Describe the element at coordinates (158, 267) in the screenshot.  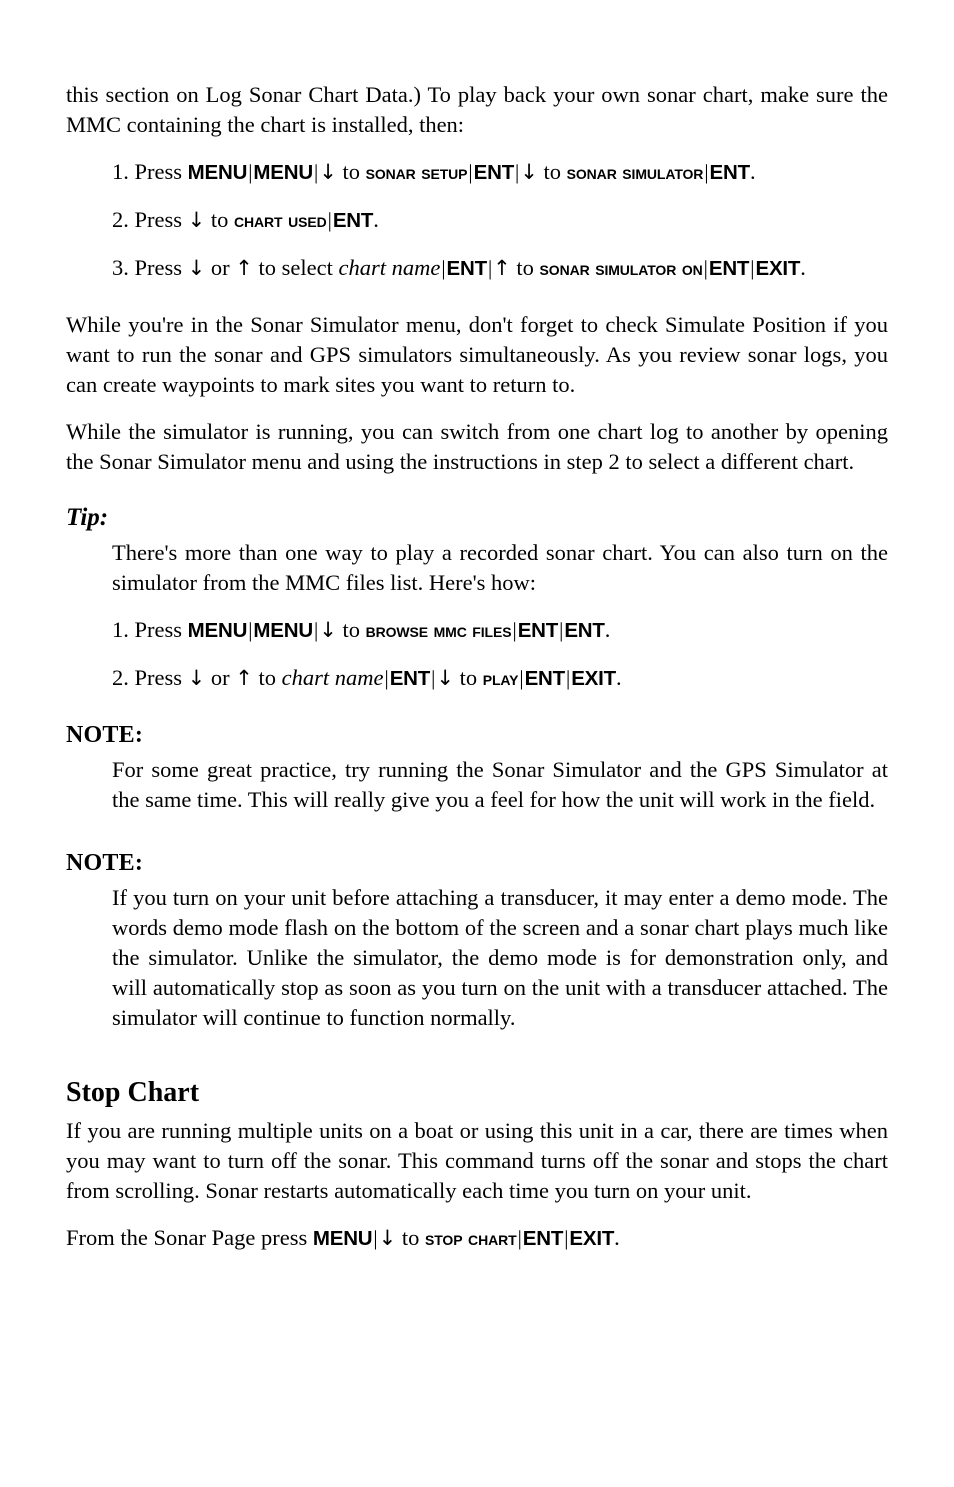
I see `step-3-lead: Press` at that location.